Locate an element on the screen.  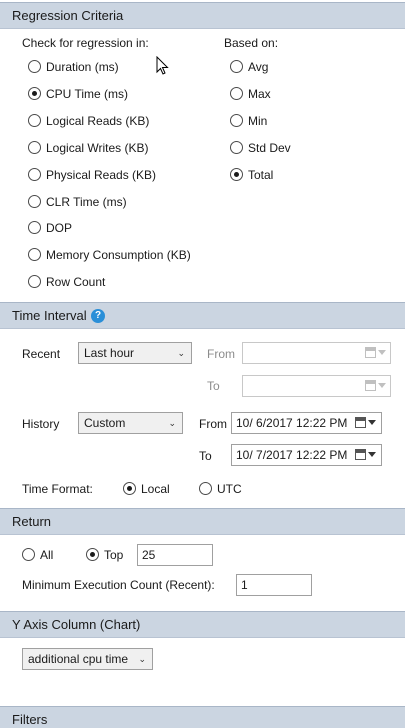
metric-label: Duration (ms) is located at coordinates (82, 67).